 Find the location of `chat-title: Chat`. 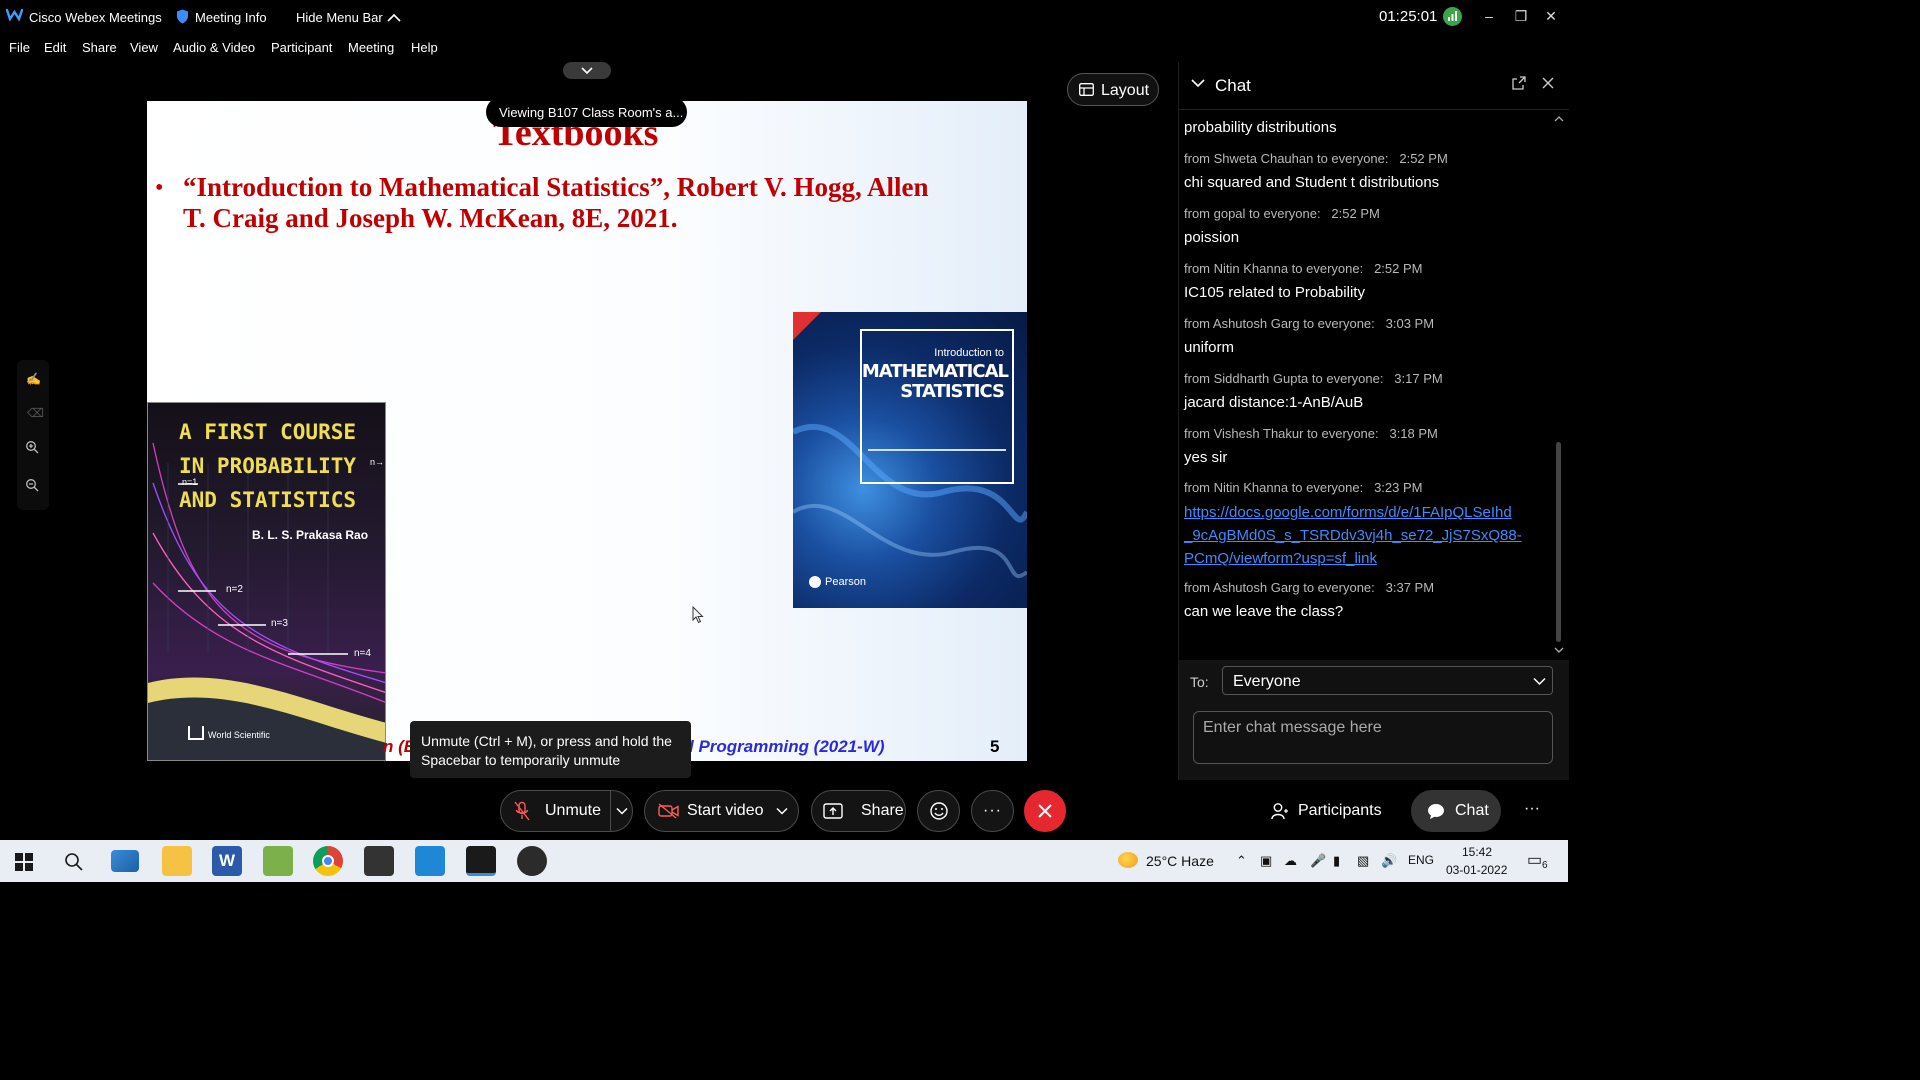

chat-title: Chat is located at coordinates (1233, 85).